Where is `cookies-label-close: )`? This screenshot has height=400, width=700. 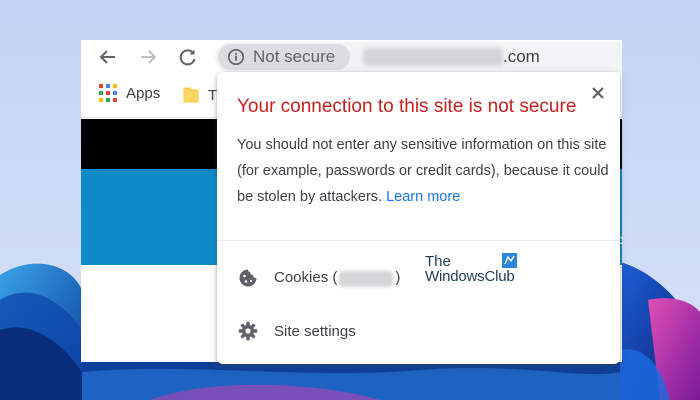 cookies-label-close: ) is located at coordinates (398, 278).